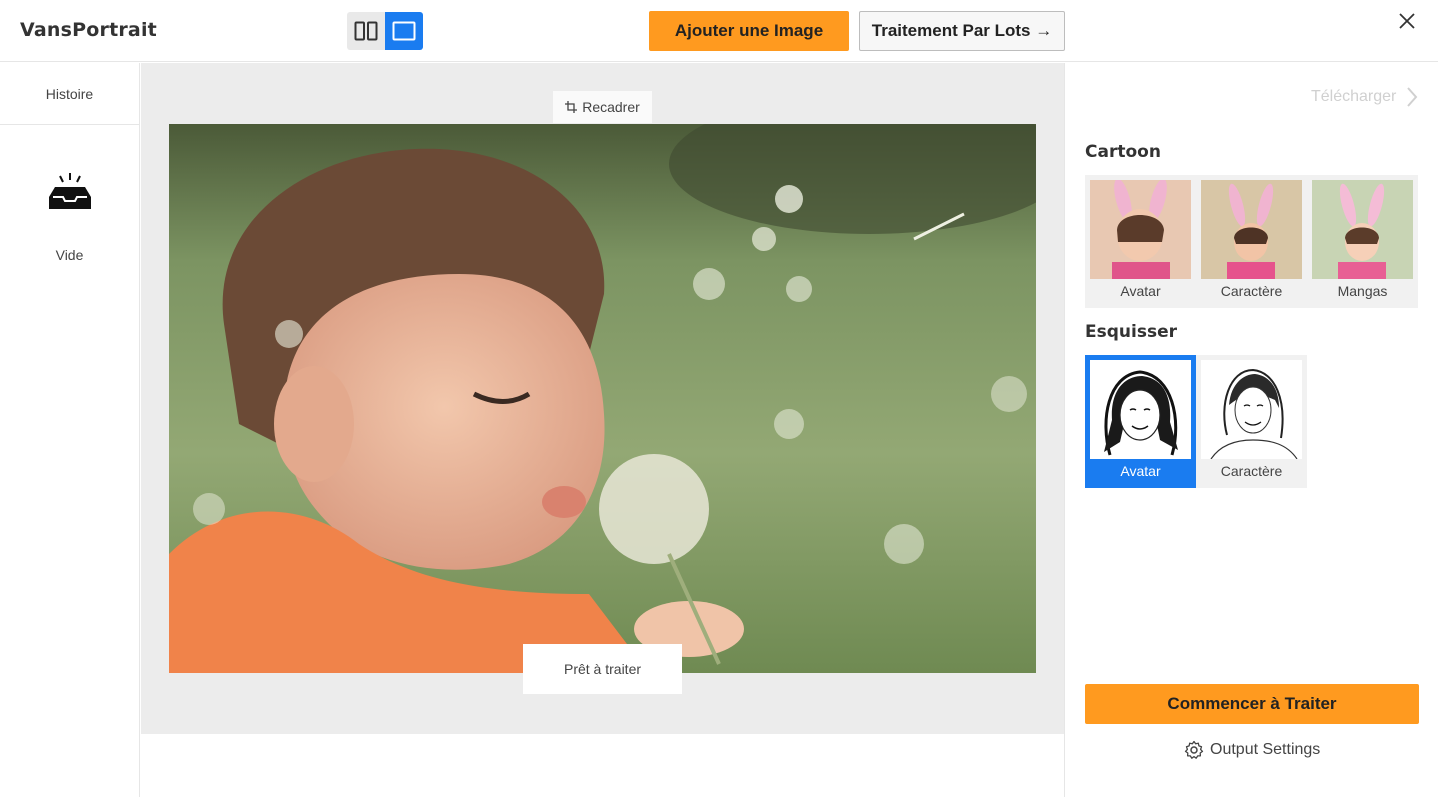  Describe the element at coordinates (602, 669) in the screenshot. I see `status-label: Prêt à traiter` at that location.